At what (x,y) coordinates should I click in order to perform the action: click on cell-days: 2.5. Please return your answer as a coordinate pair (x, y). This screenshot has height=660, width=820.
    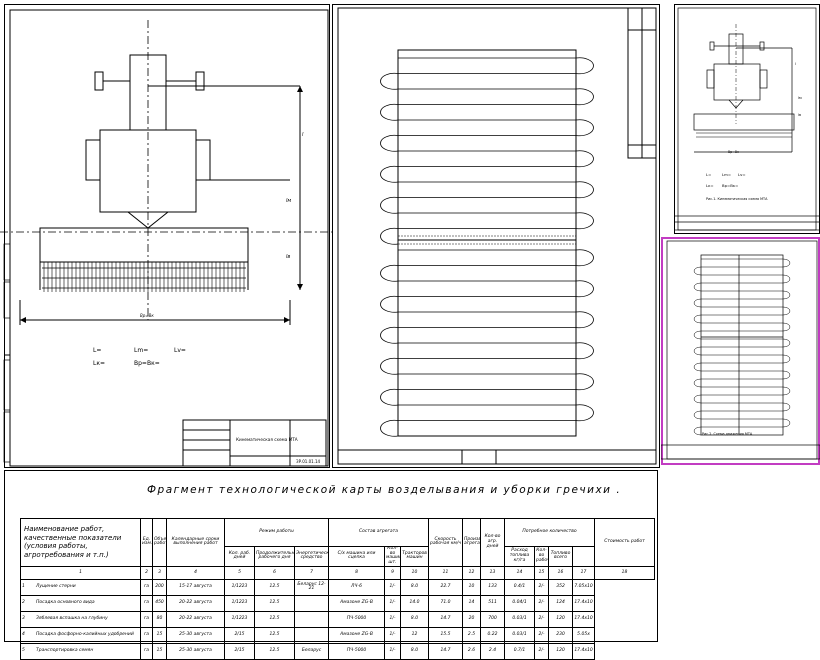
    Looking at the image, I should click on (472, 635).